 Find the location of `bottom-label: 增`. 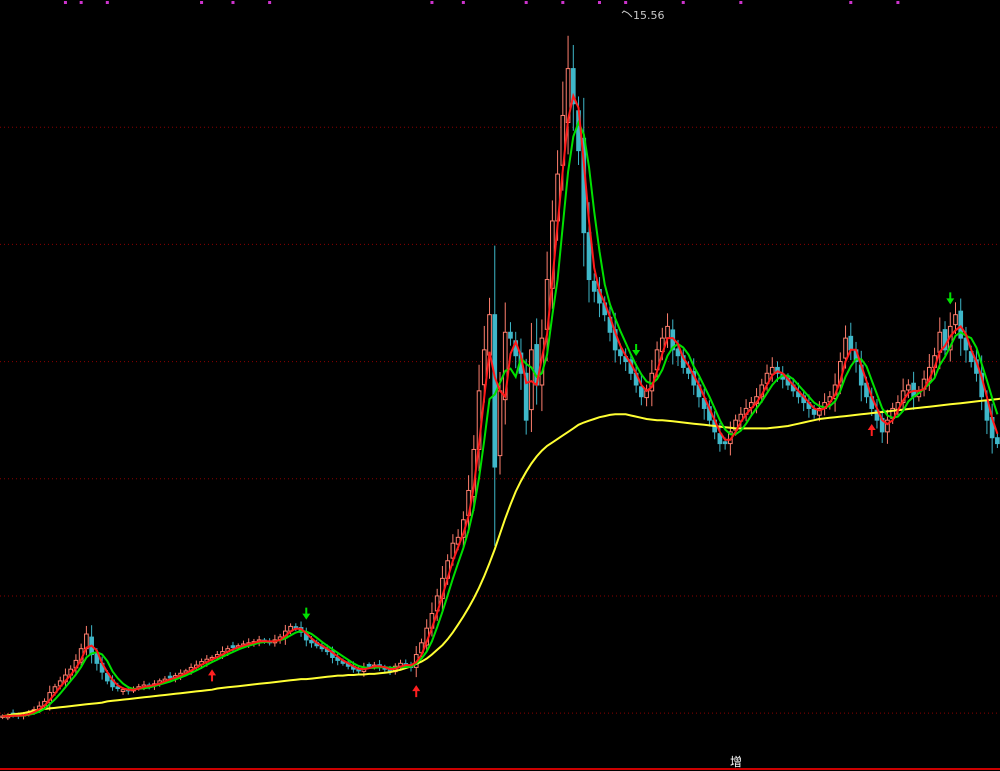

bottom-label: 增 is located at coordinates (736, 762).